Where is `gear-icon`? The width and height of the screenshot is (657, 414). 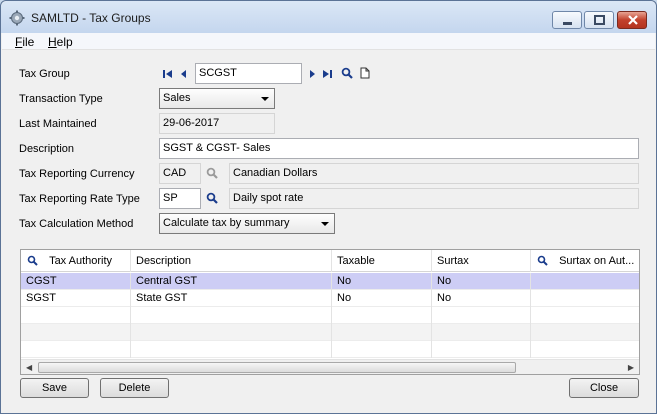
gear-icon is located at coordinates (17, 18).